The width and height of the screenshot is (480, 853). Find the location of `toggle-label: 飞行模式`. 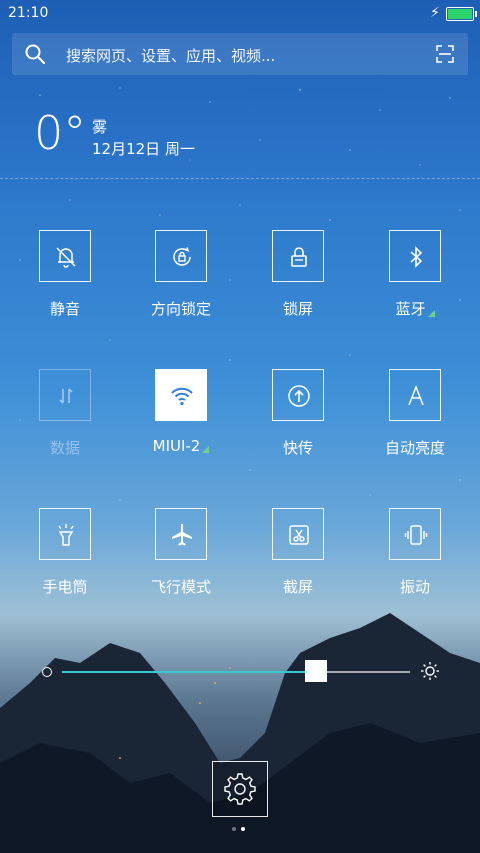

toggle-label: 飞行模式 is located at coordinates (180, 587).